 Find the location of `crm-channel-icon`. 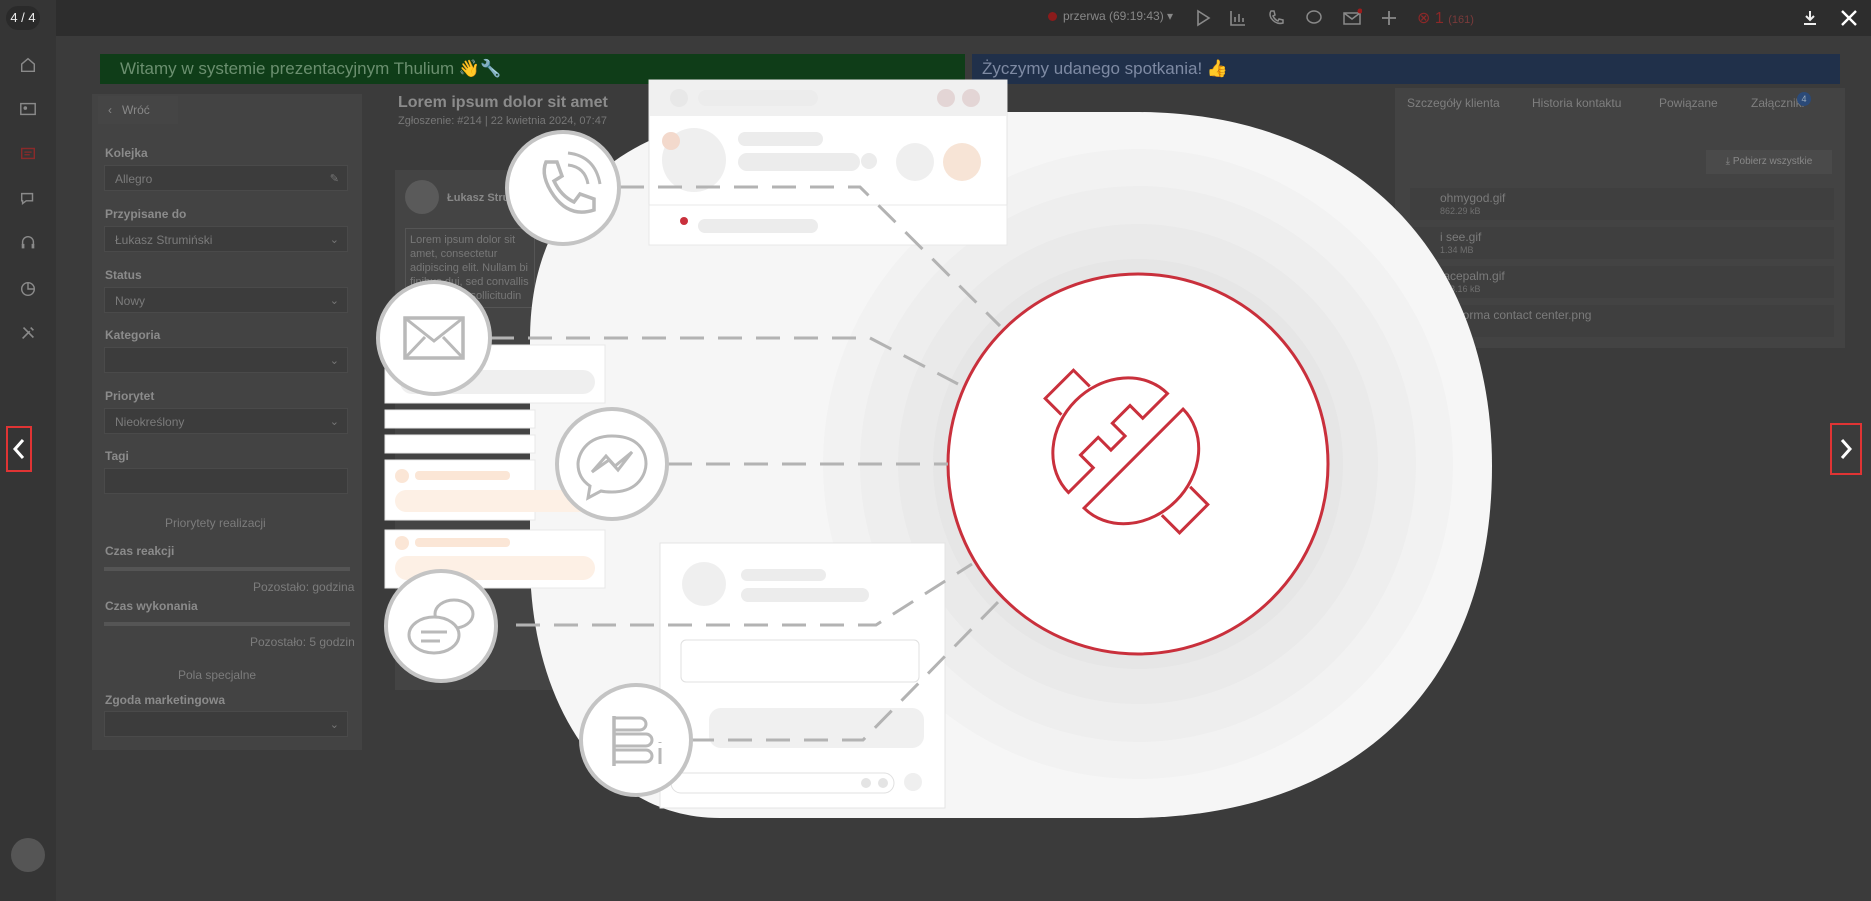

crm-channel-icon is located at coordinates (636, 740).